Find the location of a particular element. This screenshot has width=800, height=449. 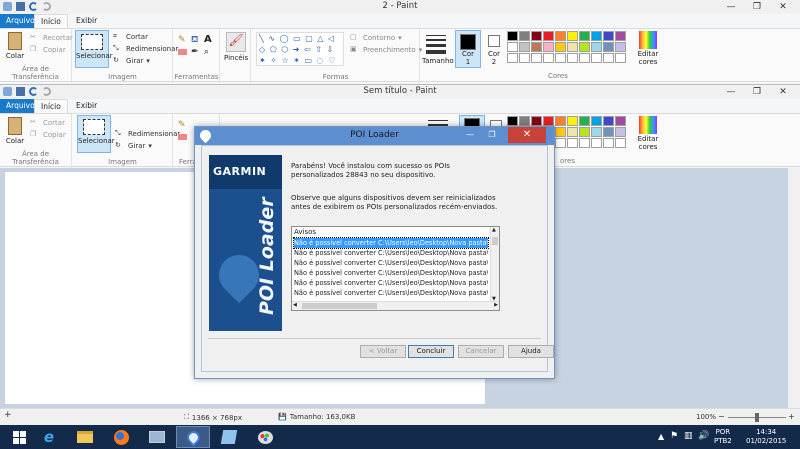

list-vertical-thumb is located at coordinates (495, 241).